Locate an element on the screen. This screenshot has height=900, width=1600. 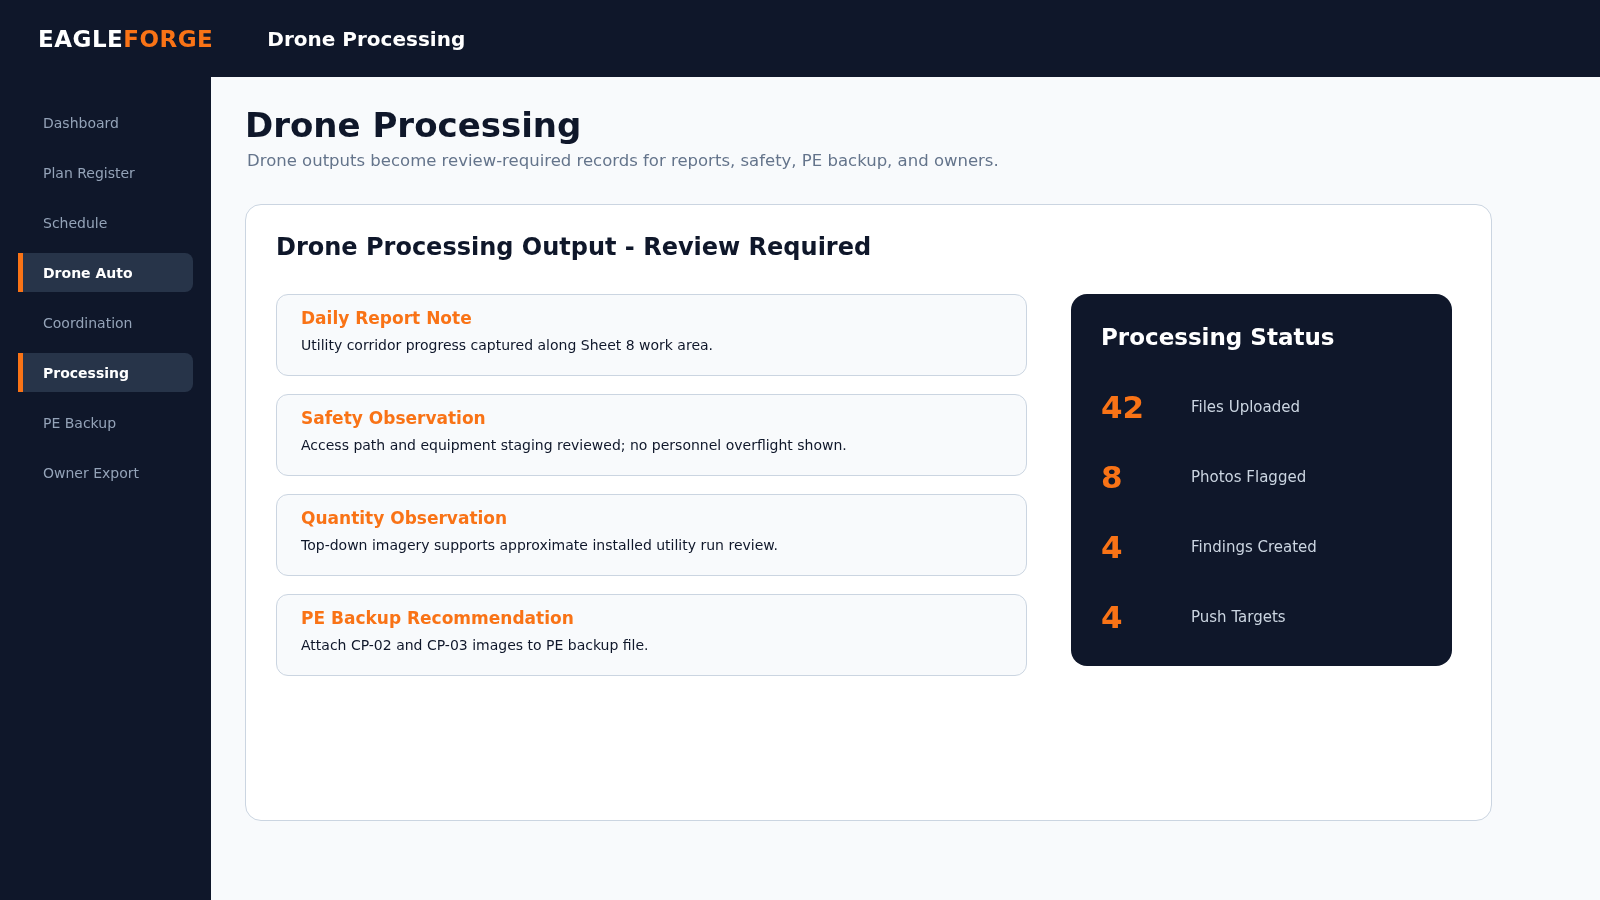
output-title: Quantity Observation is located at coordinates (405, 518).